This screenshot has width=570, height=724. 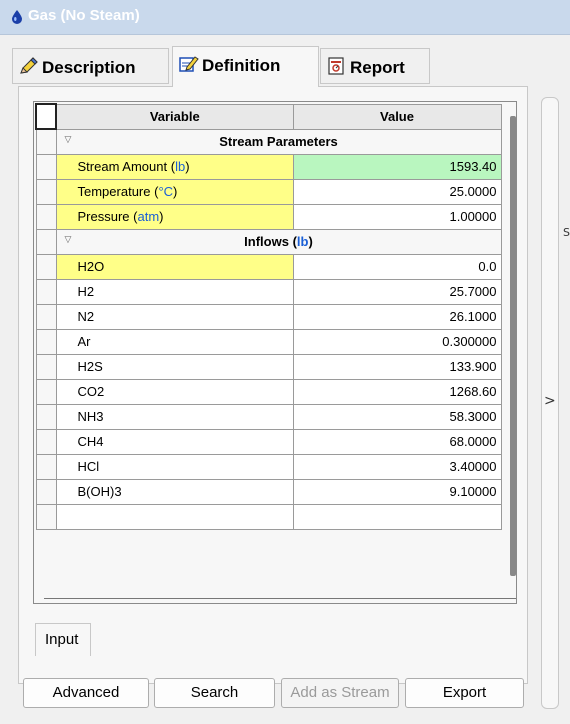 I want to click on value-cell: 3.40000, so click(x=397, y=466).